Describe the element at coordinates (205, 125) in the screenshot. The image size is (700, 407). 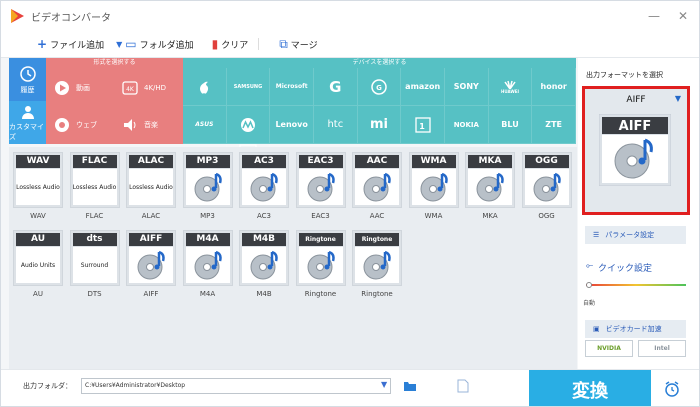
I see `device-asus: ASUS` at that location.